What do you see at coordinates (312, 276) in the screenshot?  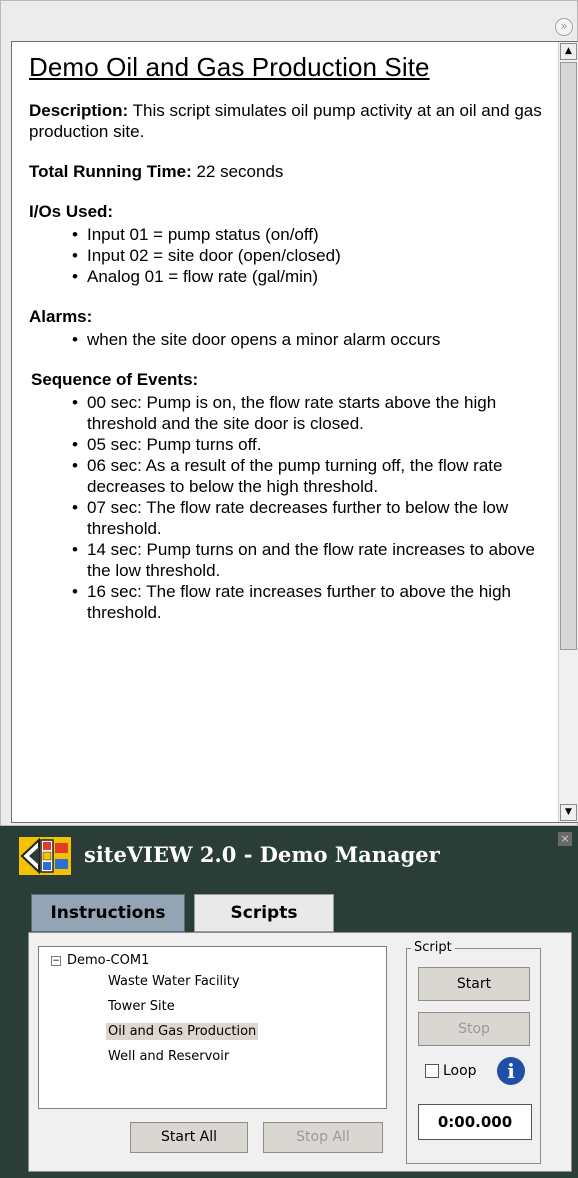 I see `list-item: Analog 01 = flow rate (gal/min)` at bounding box center [312, 276].